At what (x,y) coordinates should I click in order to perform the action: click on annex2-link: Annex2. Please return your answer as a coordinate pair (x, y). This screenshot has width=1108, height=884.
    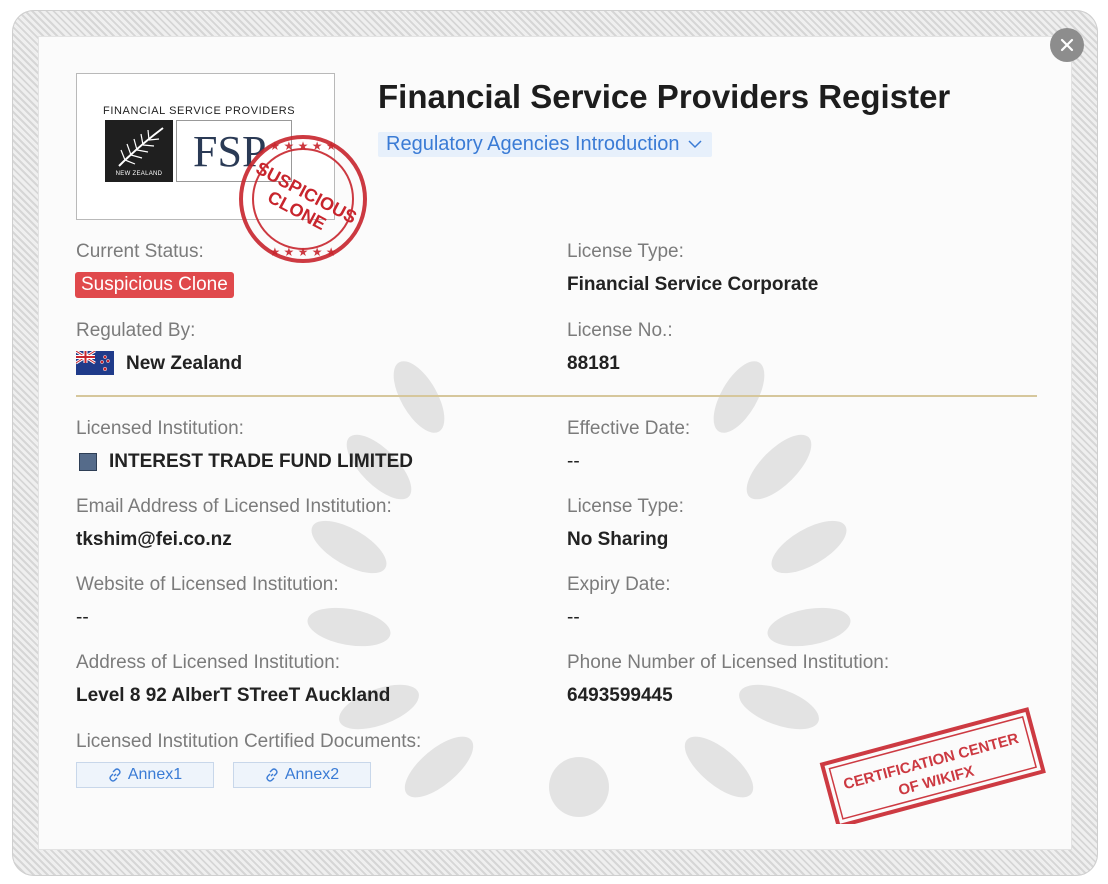
    Looking at the image, I should click on (302, 775).